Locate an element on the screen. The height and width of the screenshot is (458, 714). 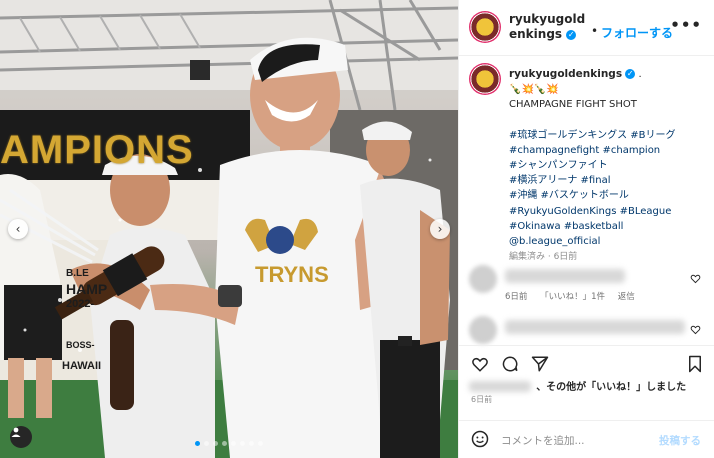
carousel-next-button: › is located at coordinates (440, 229).